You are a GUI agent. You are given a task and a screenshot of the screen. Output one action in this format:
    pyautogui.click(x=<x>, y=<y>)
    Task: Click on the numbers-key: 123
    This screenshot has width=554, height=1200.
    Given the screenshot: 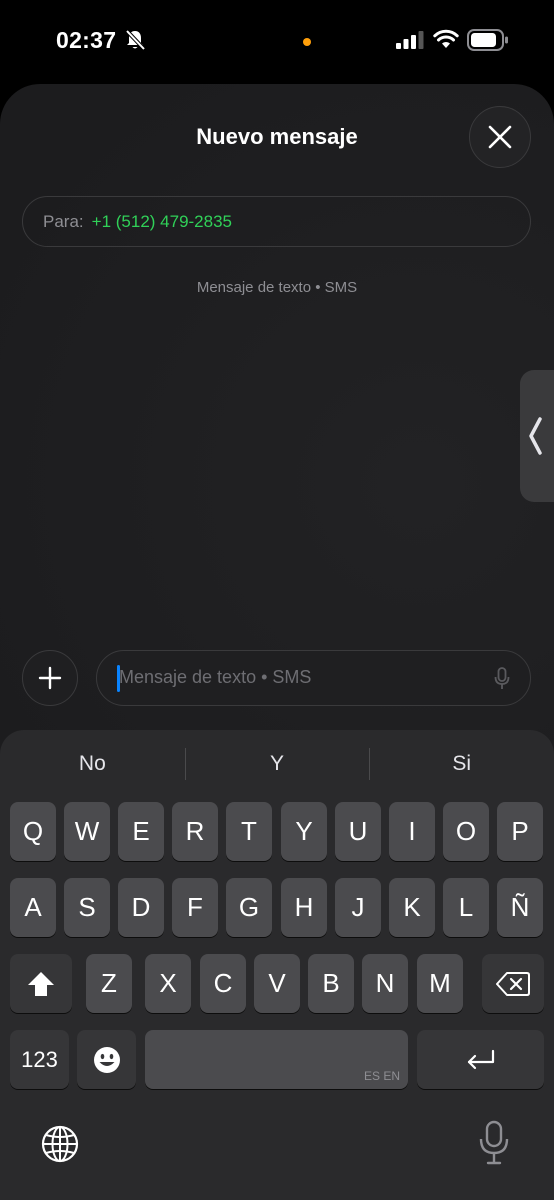 What is the action you would take?
    pyautogui.click(x=39, y=1059)
    